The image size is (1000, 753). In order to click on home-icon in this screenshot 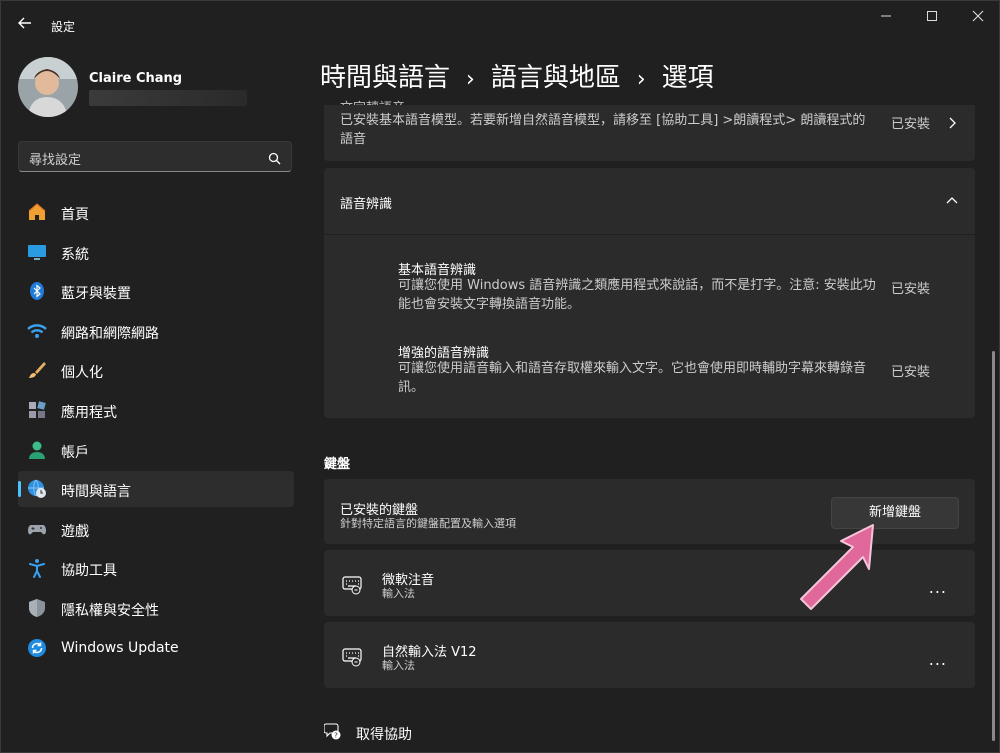, I will do `click(37, 212)`.